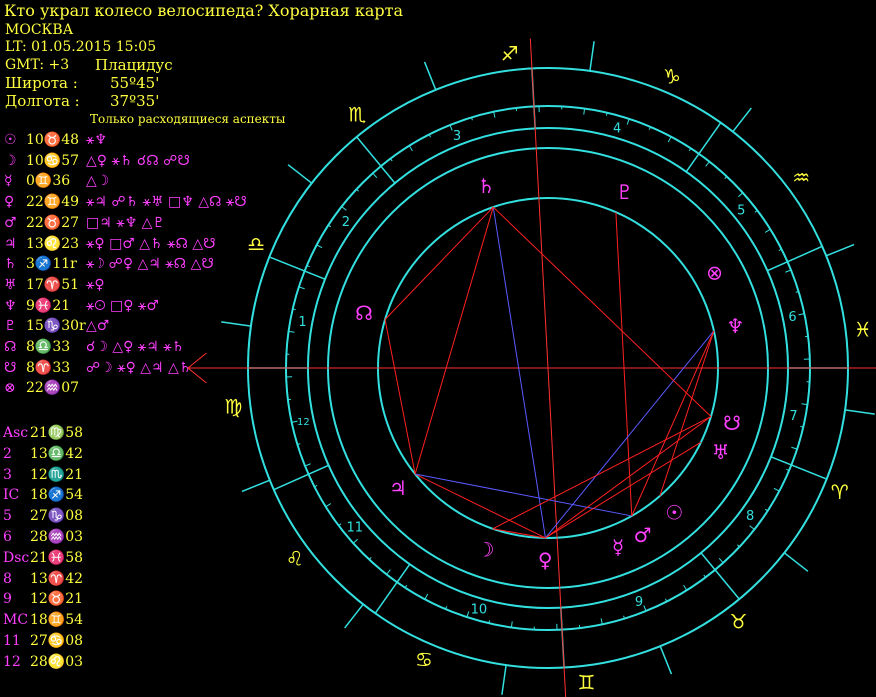 The height and width of the screenshot is (697, 876). Describe the element at coordinates (364, 313) in the screenshot. I see `planet-marker: ☊` at that location.